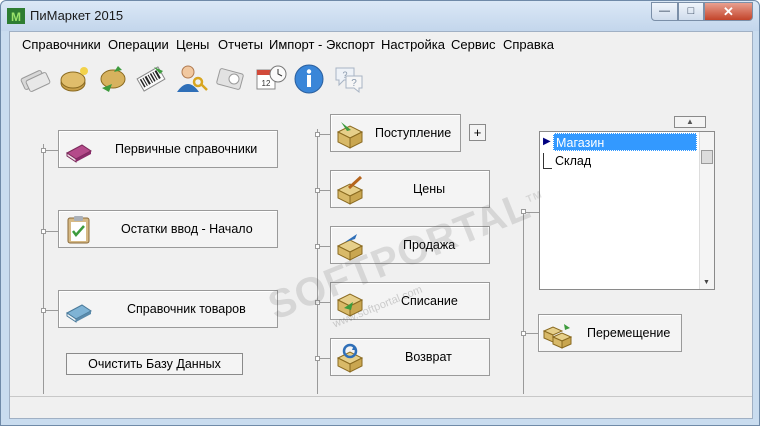  Describe the element at coordinates (706, 210) in the screenshot. I see `listbox-scrollbar: ▼` at that location.